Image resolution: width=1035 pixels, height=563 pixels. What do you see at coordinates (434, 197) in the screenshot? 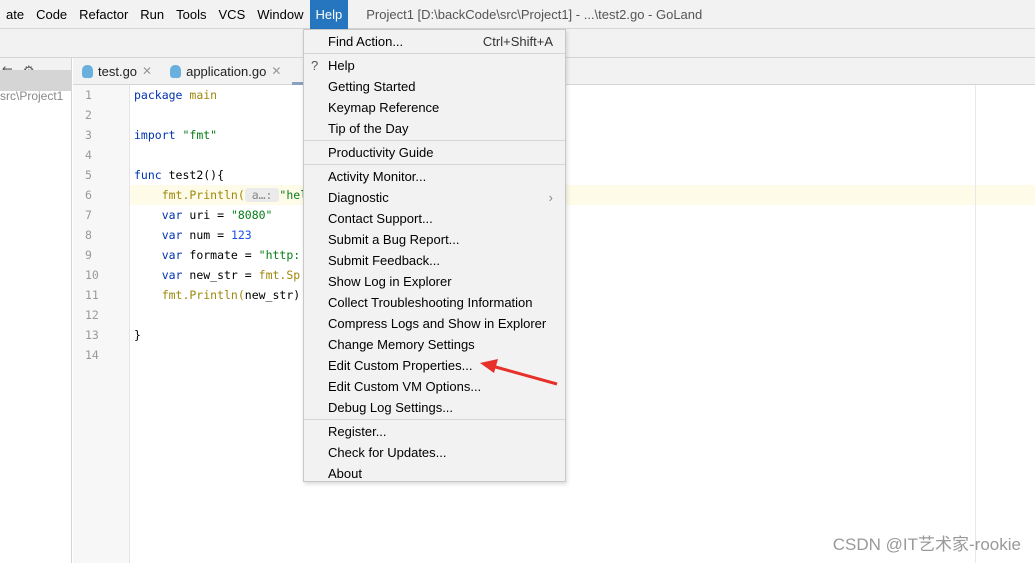
I see `menu-item-diagnostic: Diagnostic ›` at bounding box center [434, 197].